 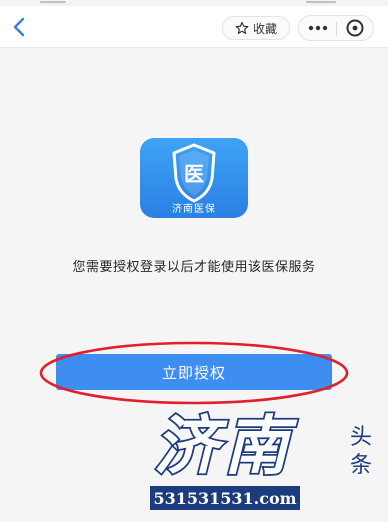 I want to click on top-navigation-bar: 收藏, so click(x=194, y=27).